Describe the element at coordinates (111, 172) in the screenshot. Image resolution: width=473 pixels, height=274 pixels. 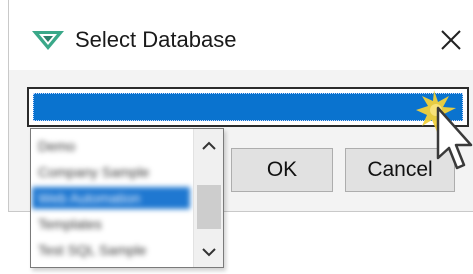
I see `dropdown-list-item: Company Sample` at that location.